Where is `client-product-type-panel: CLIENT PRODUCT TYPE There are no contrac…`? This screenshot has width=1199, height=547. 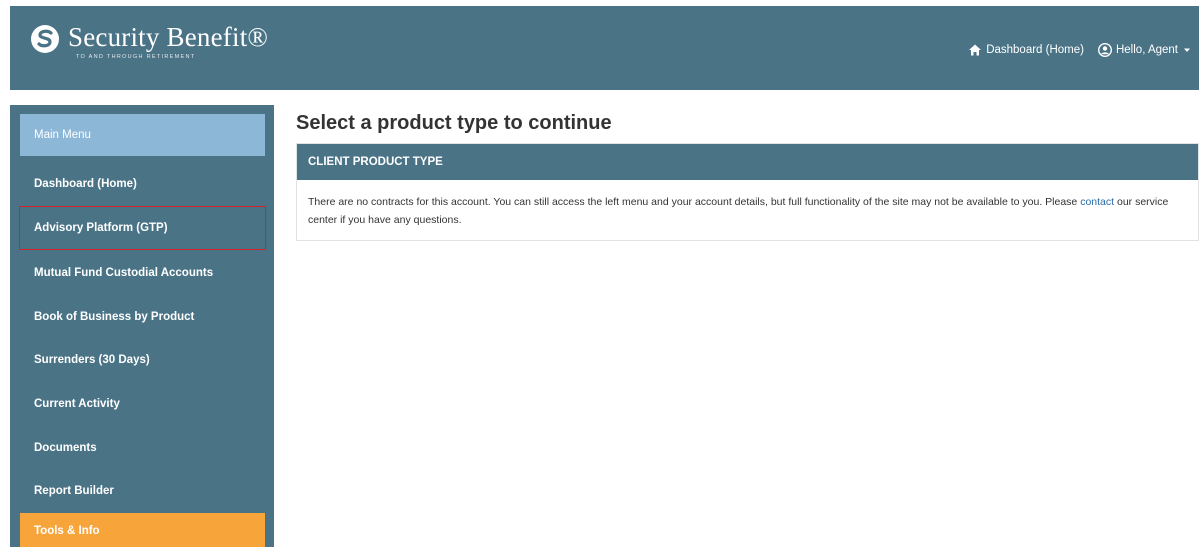 client-product-type-panel: CLIENT PRODUCT TYPE There are no contrac… is located at coordinates (747, 192).